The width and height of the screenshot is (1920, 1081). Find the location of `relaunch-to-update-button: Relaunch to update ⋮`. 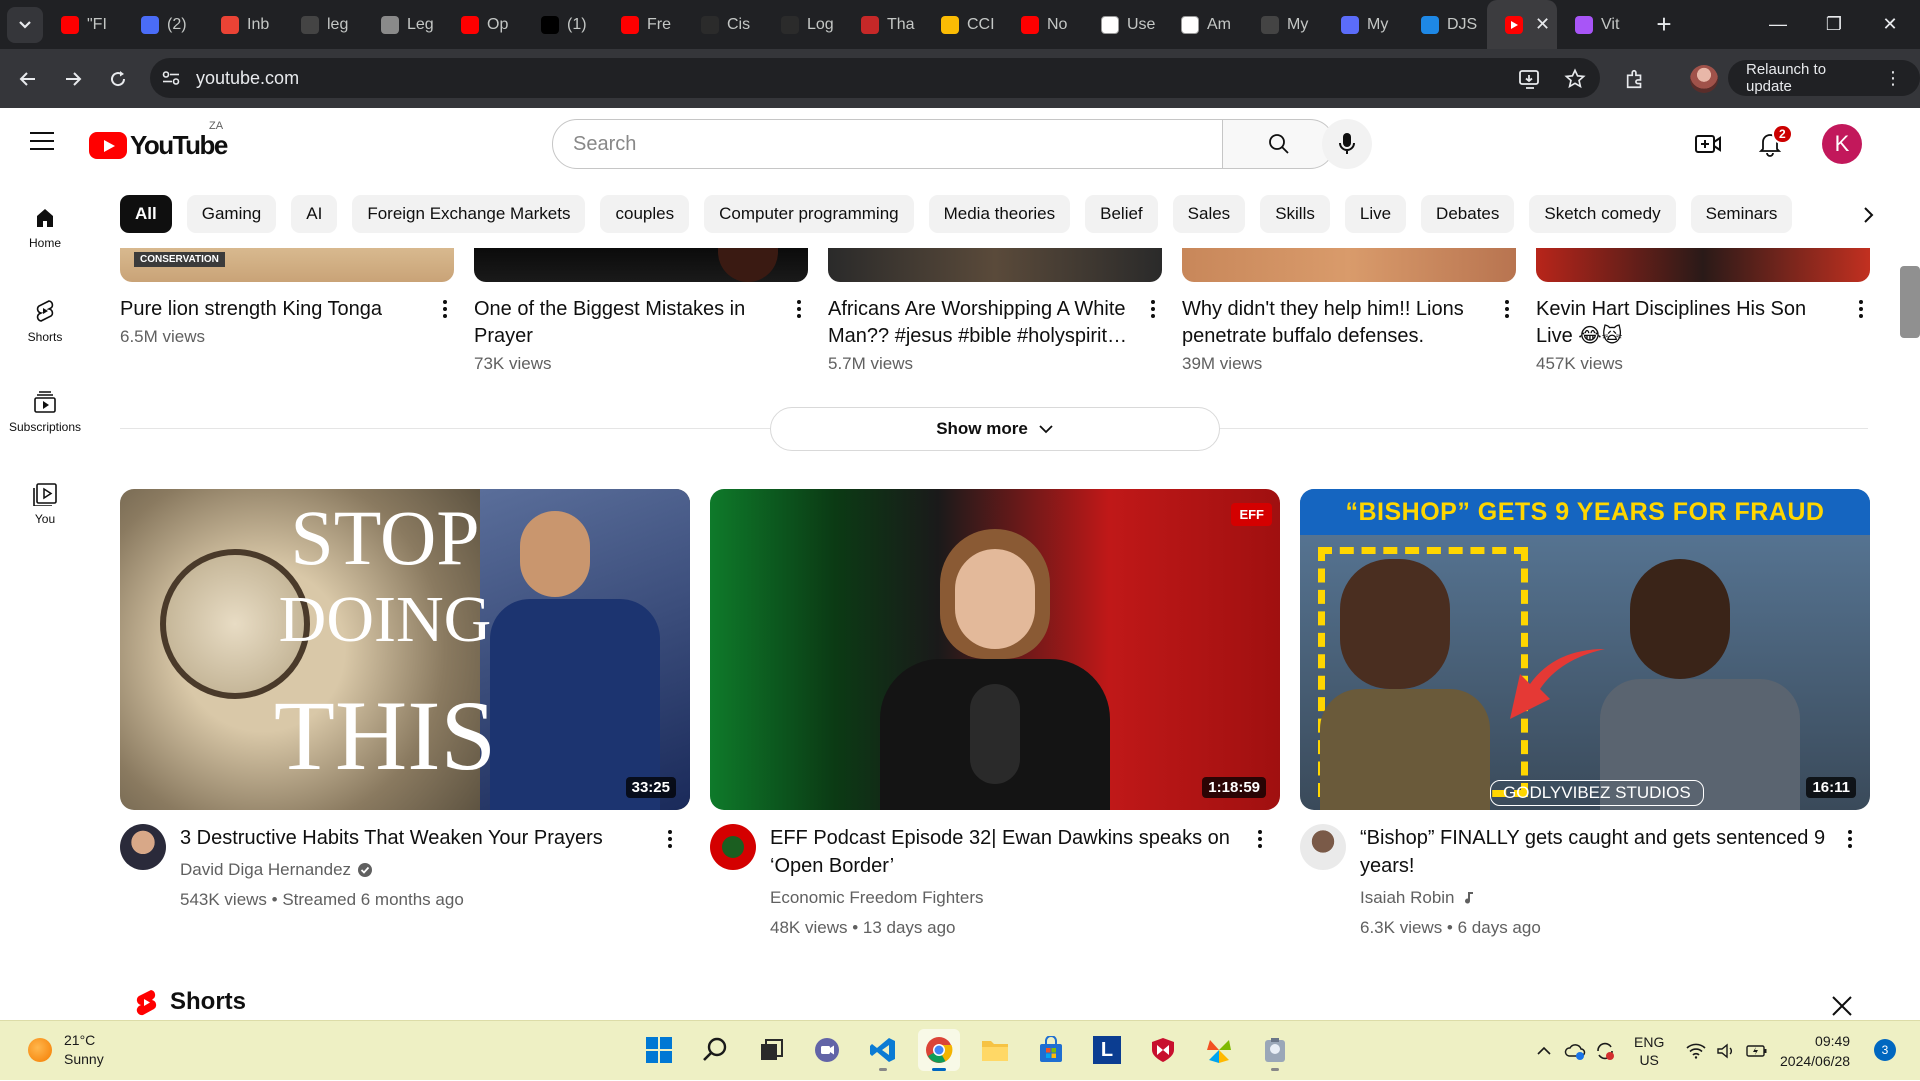

relaunch-to-update-button: Relaunch to update ⋮ is located at coordinates (1824, 78).